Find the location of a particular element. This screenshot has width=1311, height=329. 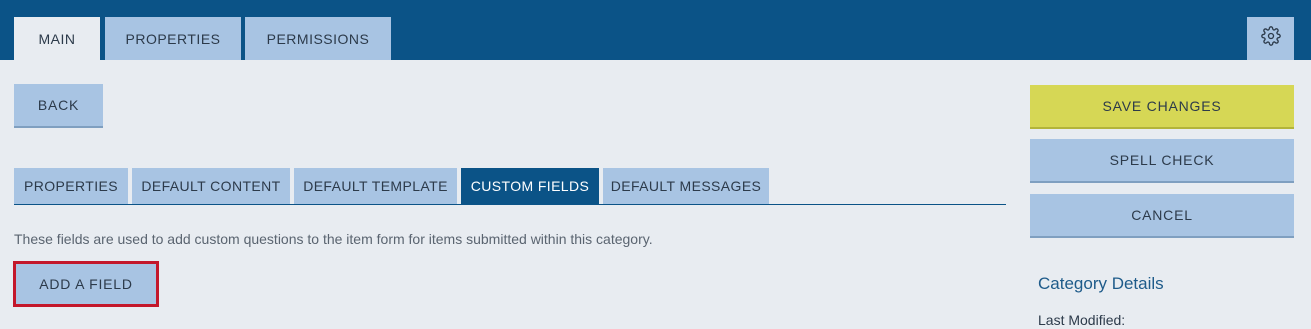

subtab-default-content: DEFAULT CONTENT is located at coordinates (211, 186).